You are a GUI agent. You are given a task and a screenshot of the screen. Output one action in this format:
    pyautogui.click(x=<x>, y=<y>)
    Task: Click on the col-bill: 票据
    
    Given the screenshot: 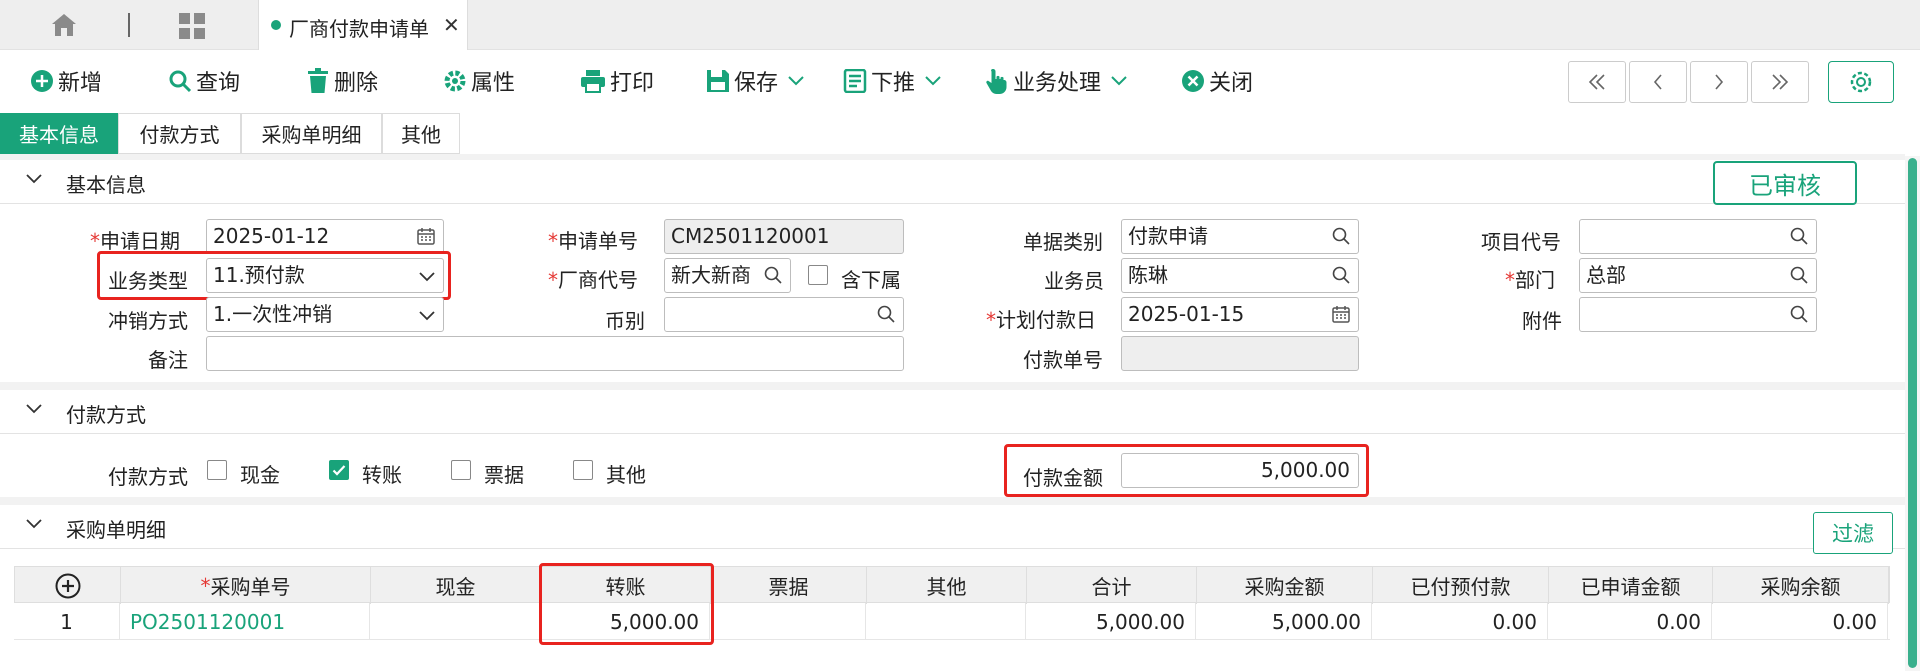 What is the action you would take?
    pyautogui.click(x=789, y=585)
    